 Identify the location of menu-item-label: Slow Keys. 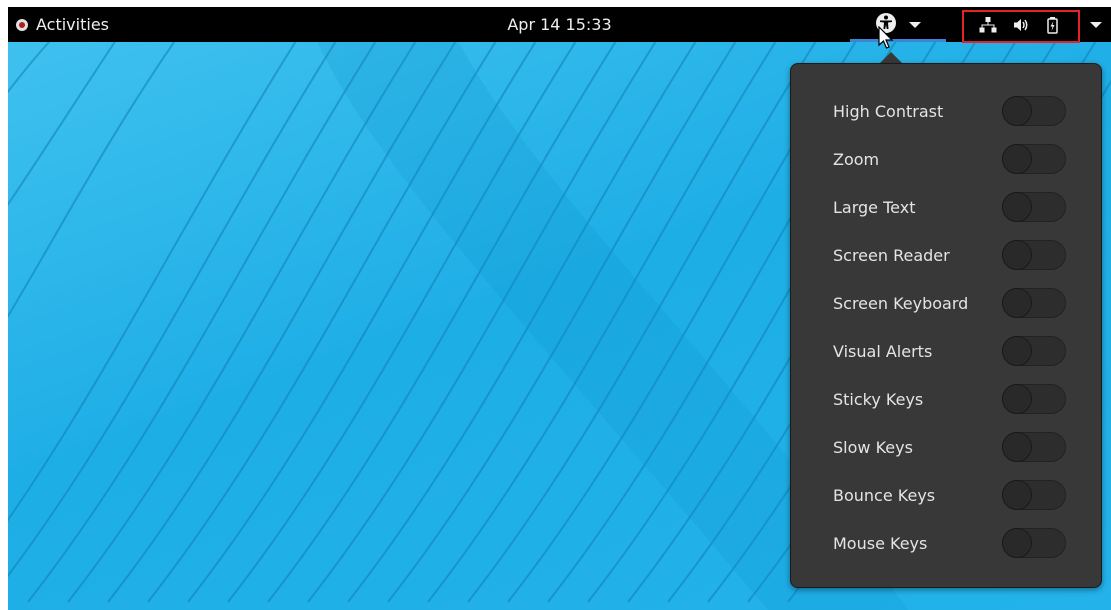
(873, 447).